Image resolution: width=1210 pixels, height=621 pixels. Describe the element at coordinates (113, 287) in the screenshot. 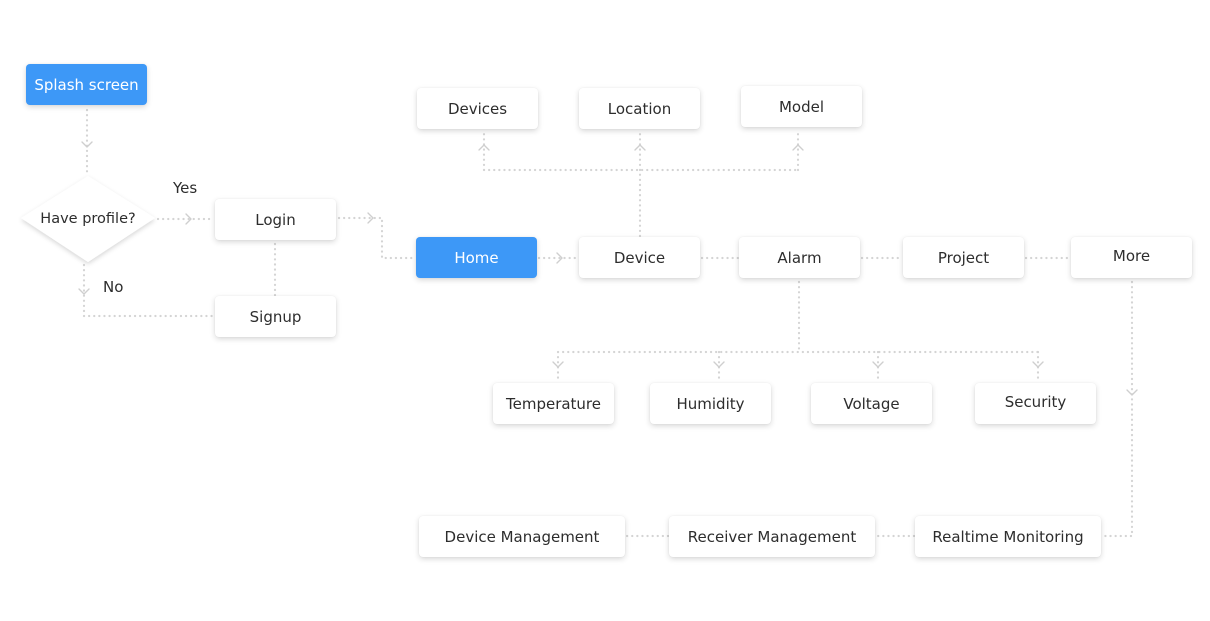

I see `edge-label-no: No` at that location.